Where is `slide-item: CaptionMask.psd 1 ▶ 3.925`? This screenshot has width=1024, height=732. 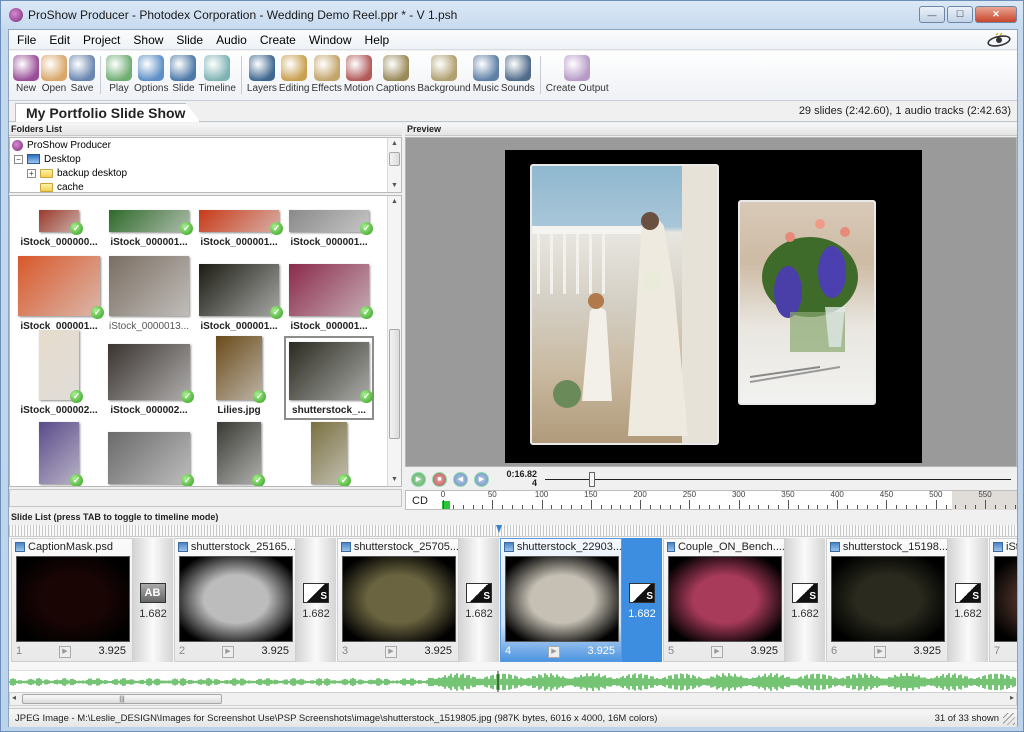 slide-item: CaptionMask.psd 1 ▶ 3.925 is located at coordinates (72, 600).